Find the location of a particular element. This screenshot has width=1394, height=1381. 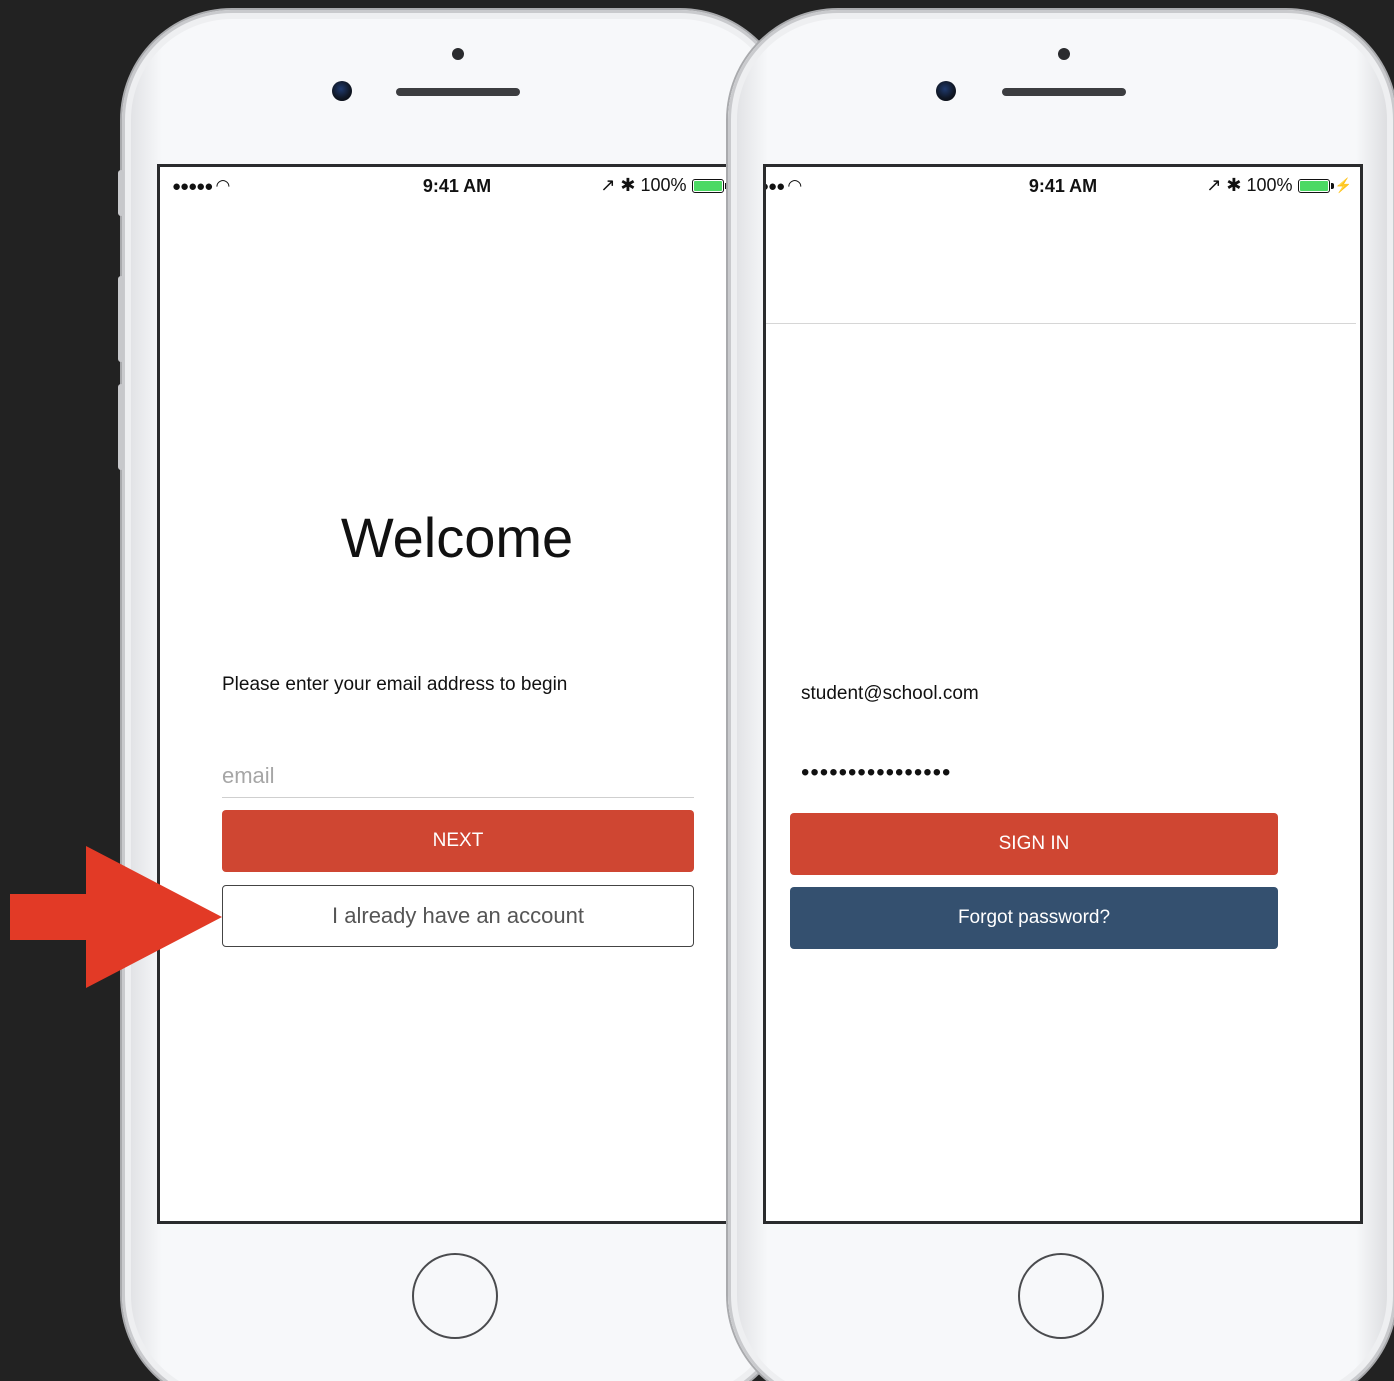

battery-tip is located at coordinates (1332, 185).